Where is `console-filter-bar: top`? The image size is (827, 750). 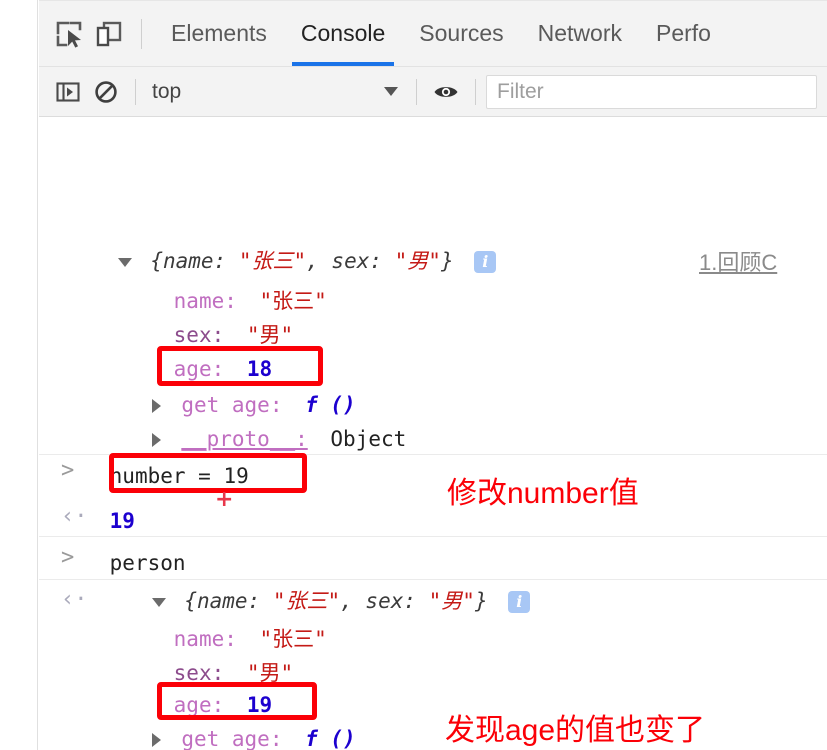 console-filter-bar: top is located at coordinates (433, 92).